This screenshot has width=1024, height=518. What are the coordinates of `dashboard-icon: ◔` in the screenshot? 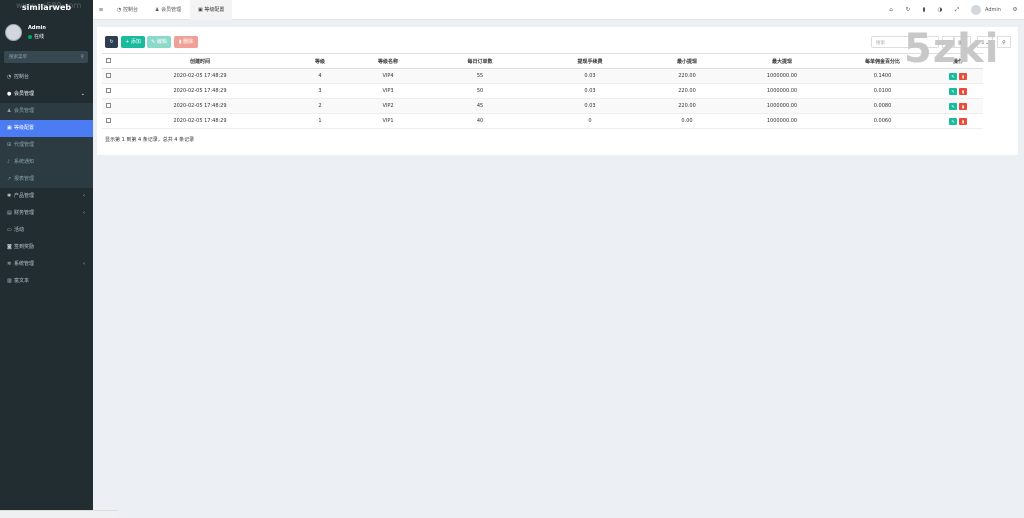 It's located at (9, 77).